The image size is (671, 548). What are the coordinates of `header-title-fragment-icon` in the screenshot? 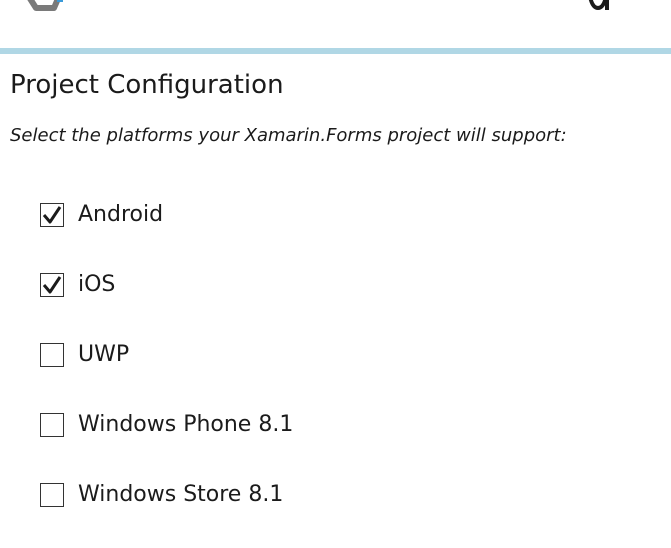 It's located at (598, 5).